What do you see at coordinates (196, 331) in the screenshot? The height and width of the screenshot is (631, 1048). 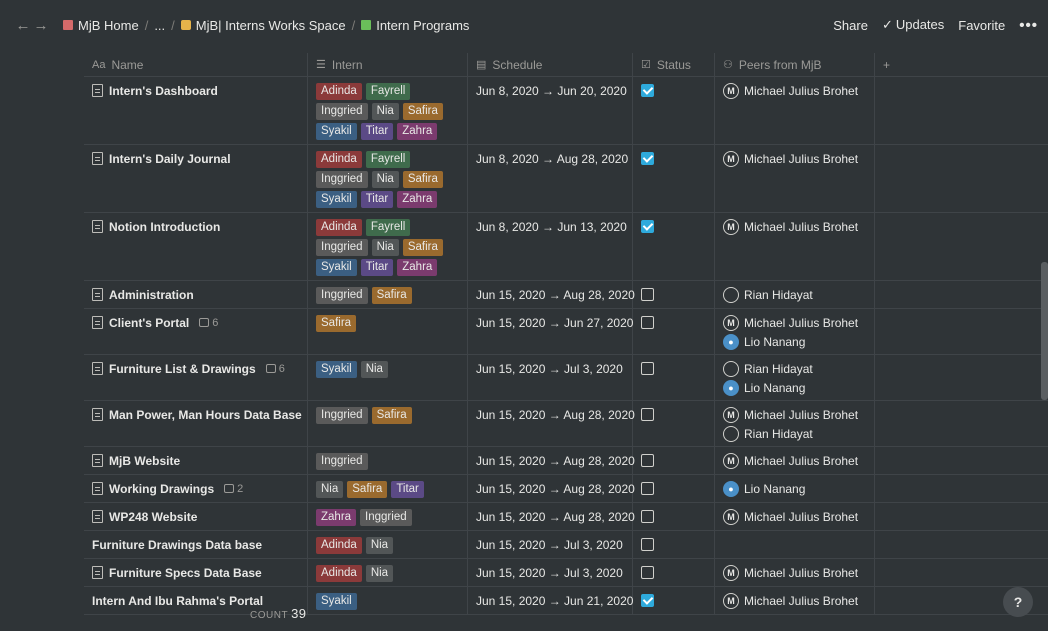 I see `name-cell: Client's Portal 6` at bounding box center [196, 331].